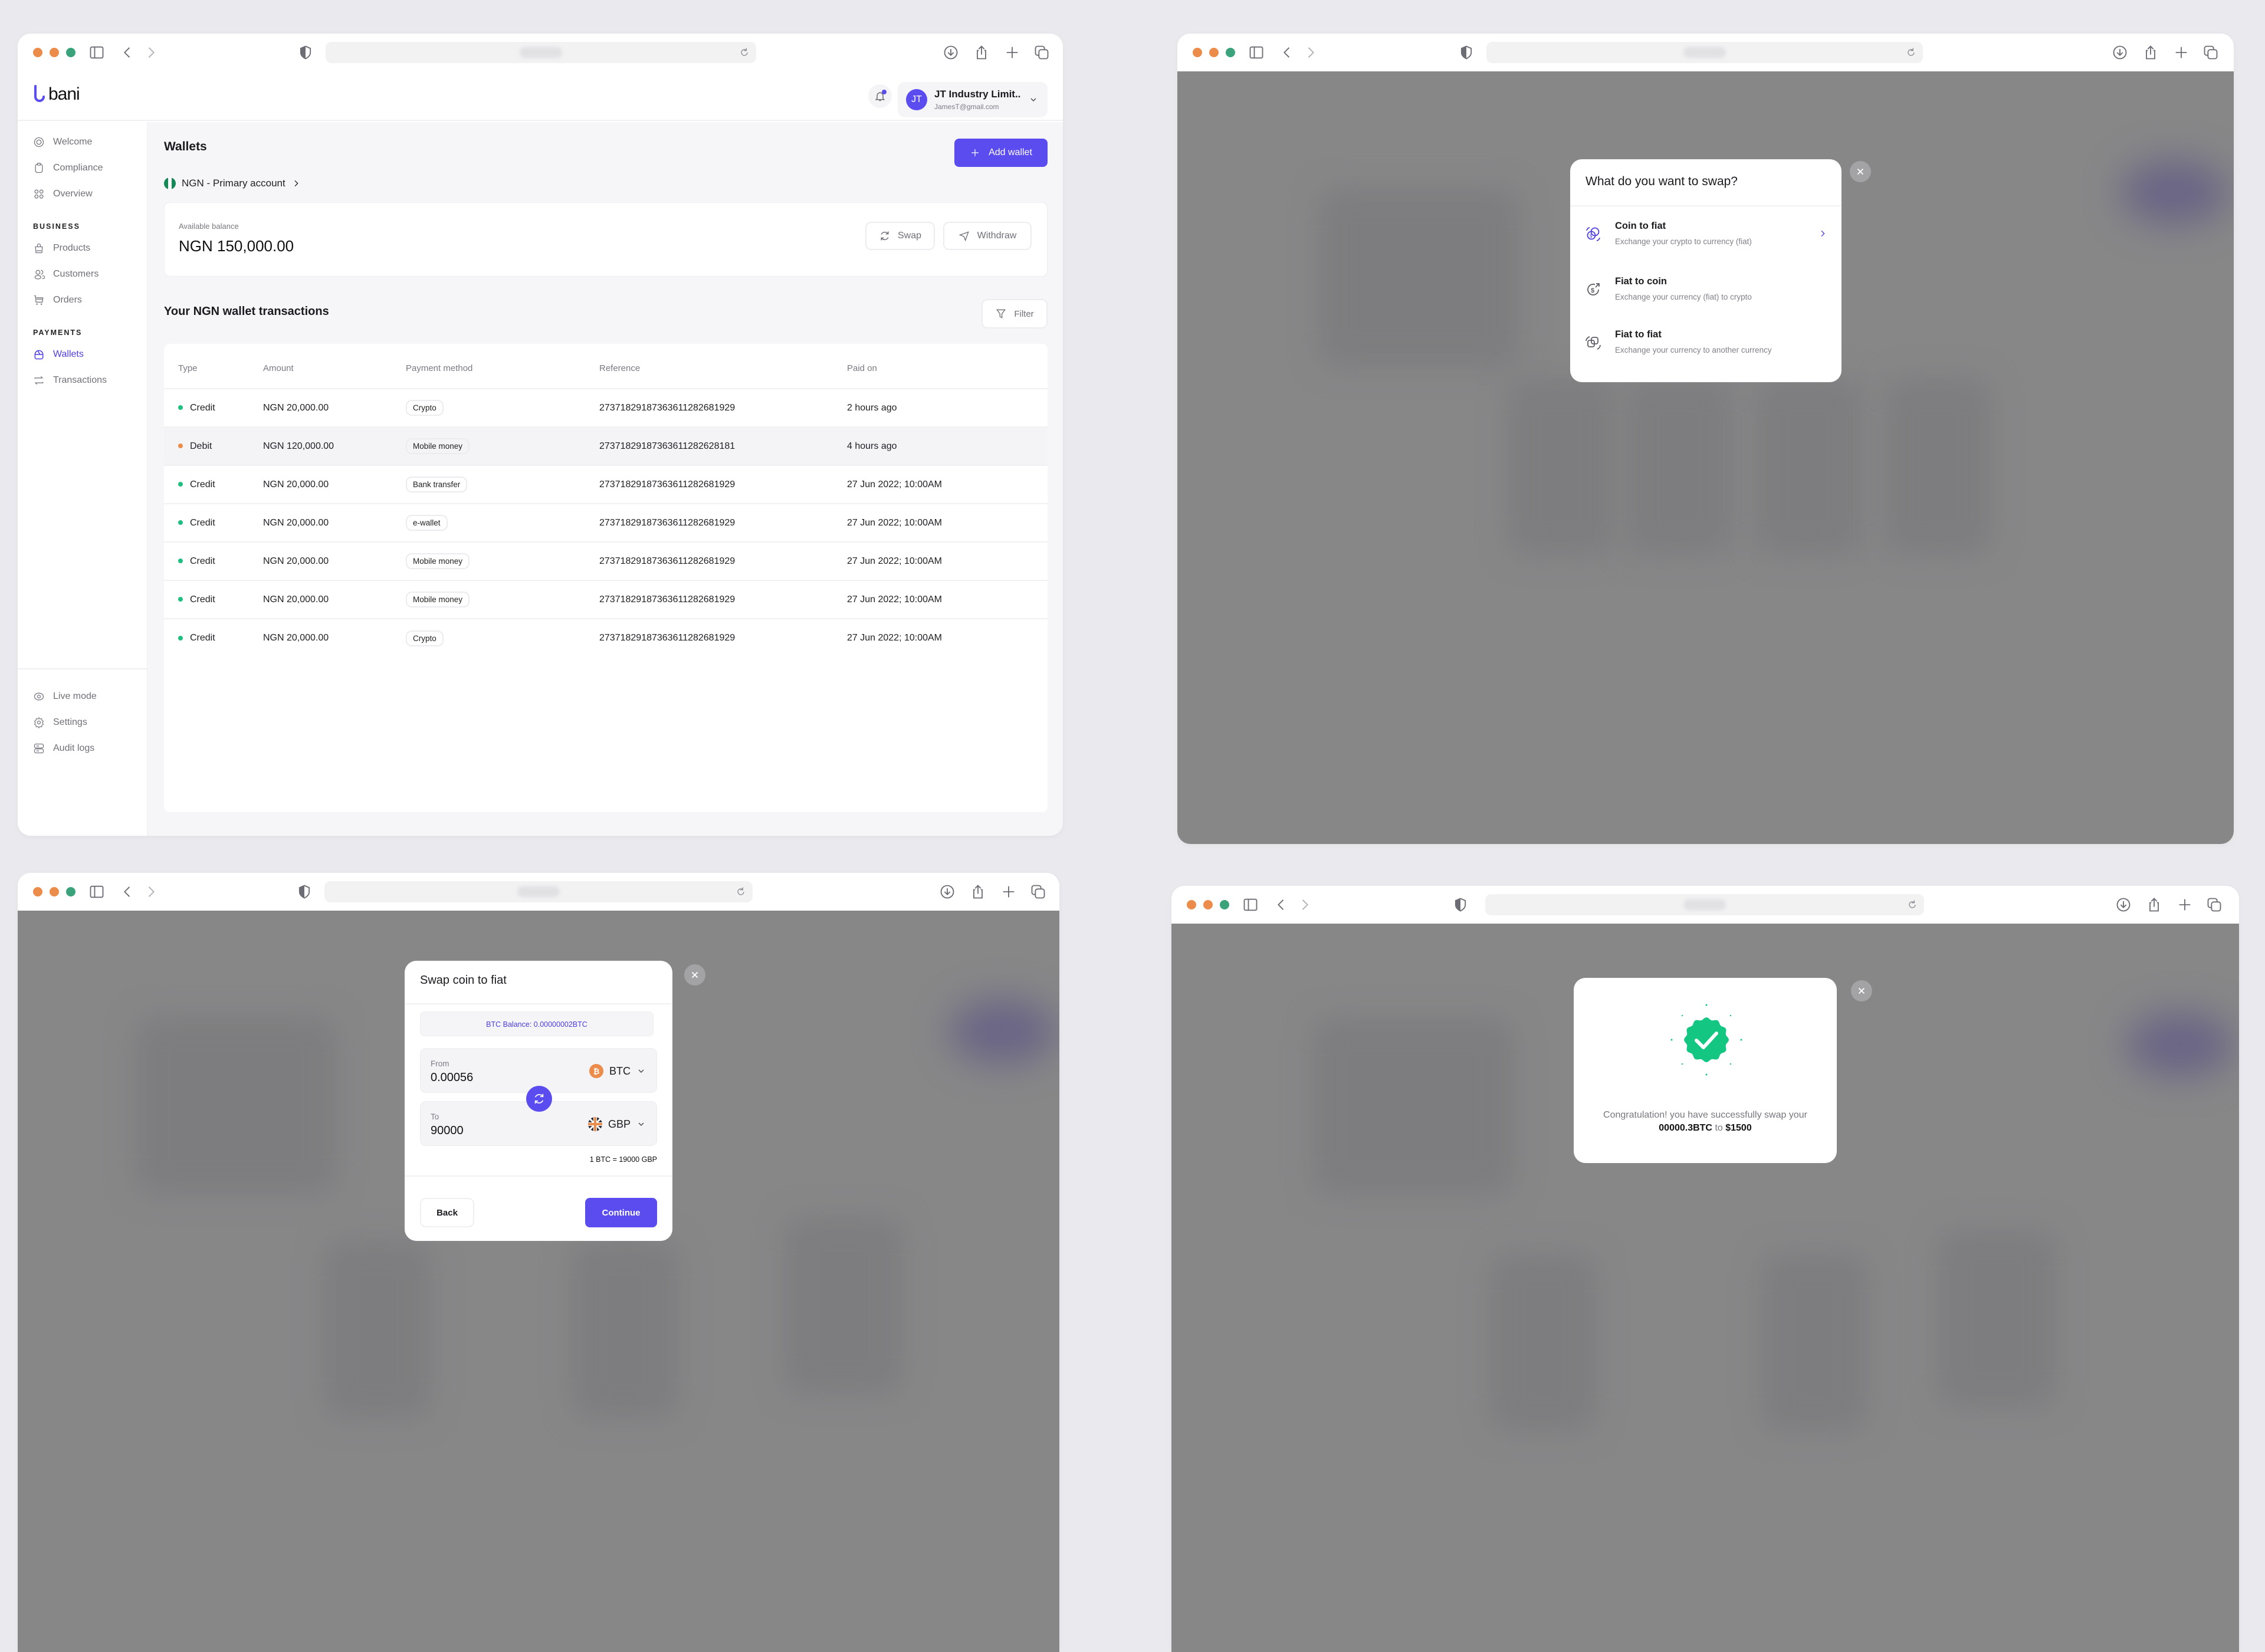  Describe the element at coordinates (452, 1078) in the screenshot. I see `from-amount-input: 0.00056` at that location.